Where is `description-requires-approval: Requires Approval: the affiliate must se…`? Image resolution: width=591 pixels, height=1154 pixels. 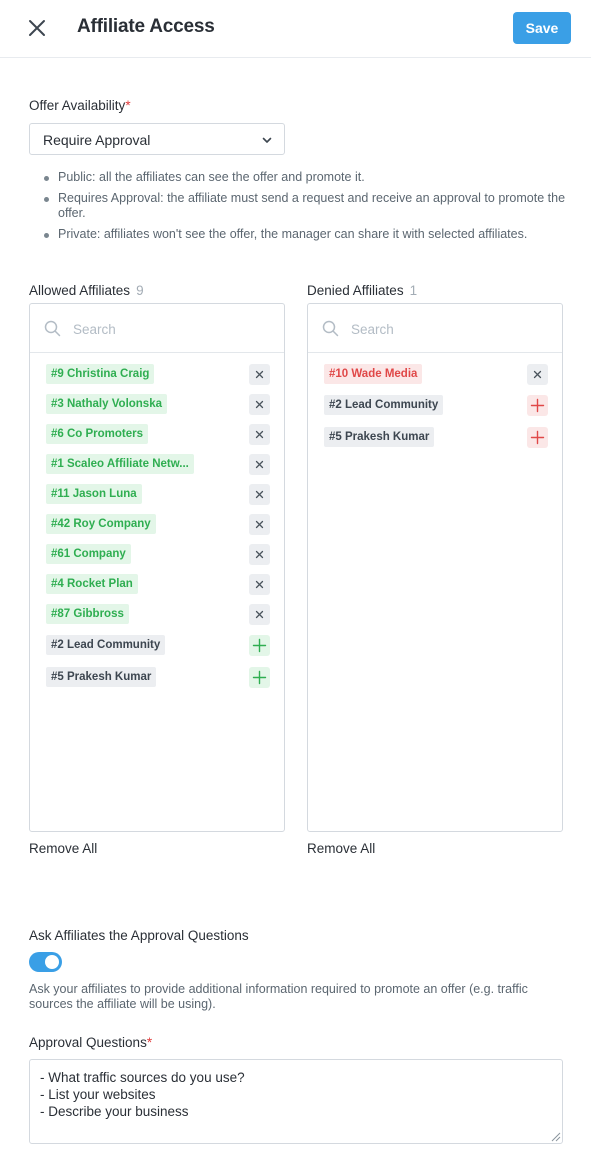
description-requires-approval: Requires Approval: the affiliate must se… is located at coordinates (306, 206).